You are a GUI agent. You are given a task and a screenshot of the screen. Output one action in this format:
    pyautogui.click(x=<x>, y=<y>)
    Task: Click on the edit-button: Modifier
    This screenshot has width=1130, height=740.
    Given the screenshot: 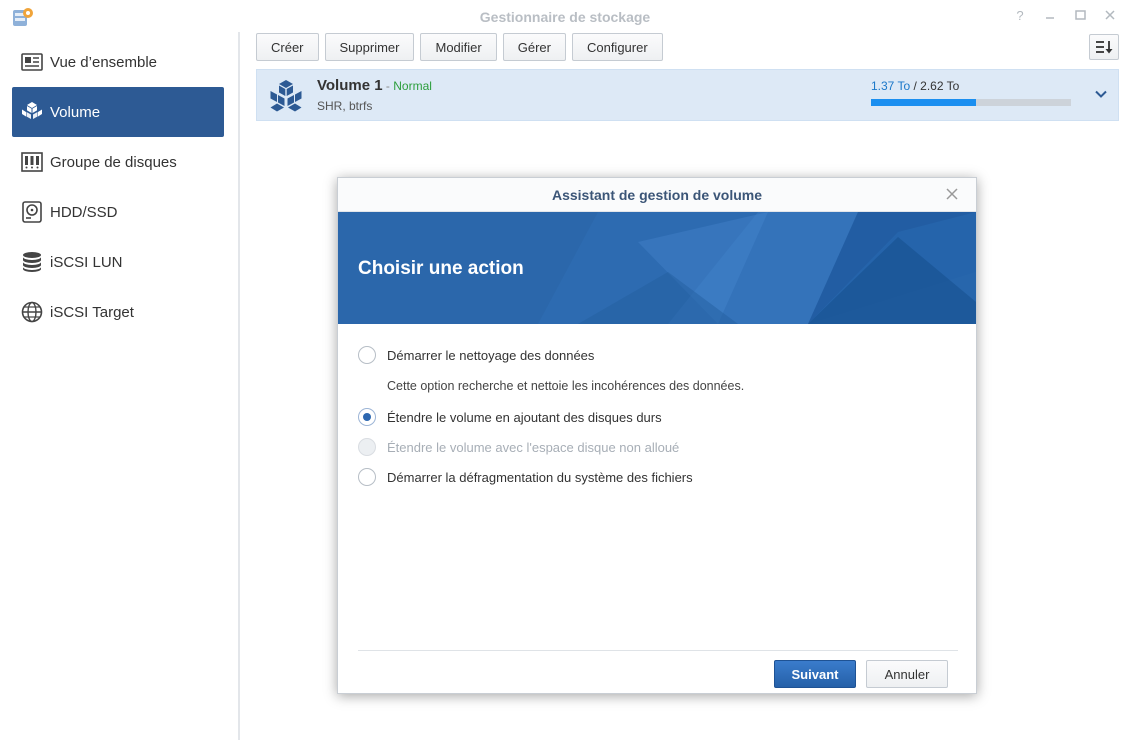 What is the action you would take?
    pyautogui.click(x=458, y=47)
    